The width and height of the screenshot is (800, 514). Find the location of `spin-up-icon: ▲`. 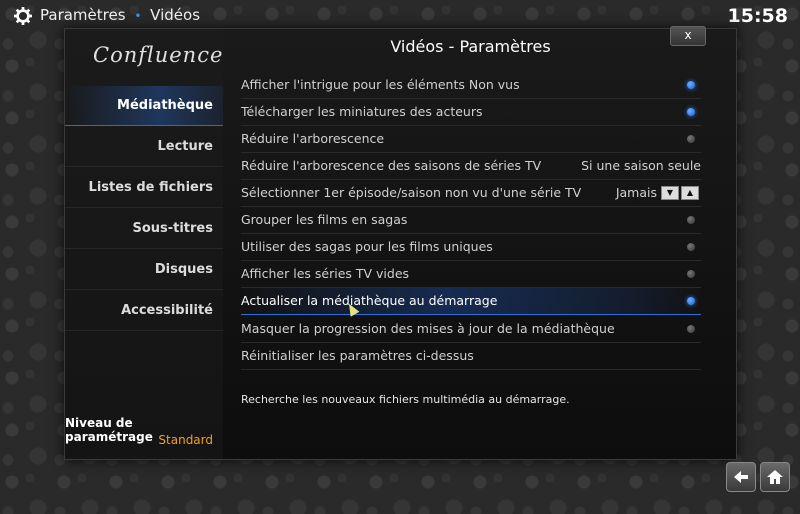

spin-up-icon: ▲ is located at coordinates (690, 193).